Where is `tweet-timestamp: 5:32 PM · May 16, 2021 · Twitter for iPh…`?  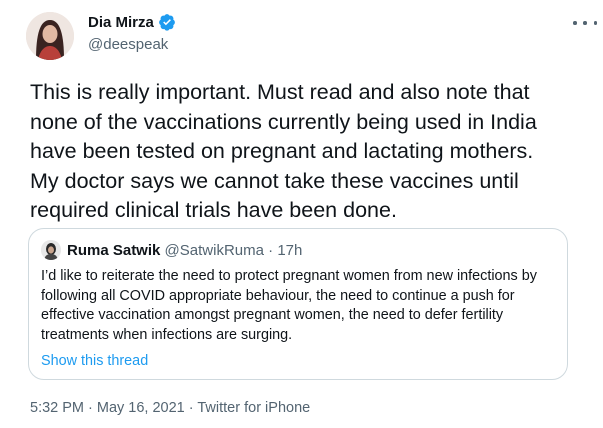 tweet-timestamp: 5:32 PM · May 16, 2021 · Twitter for iPh… is located at coordinates (170, 408).